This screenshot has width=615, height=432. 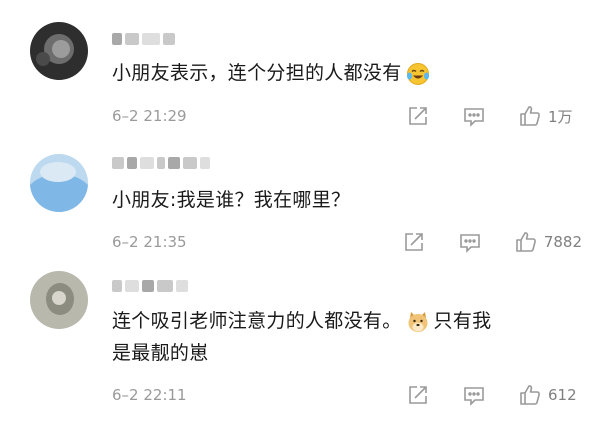 I want to click on comment-actions: 7882, so click(x=492, y=242).